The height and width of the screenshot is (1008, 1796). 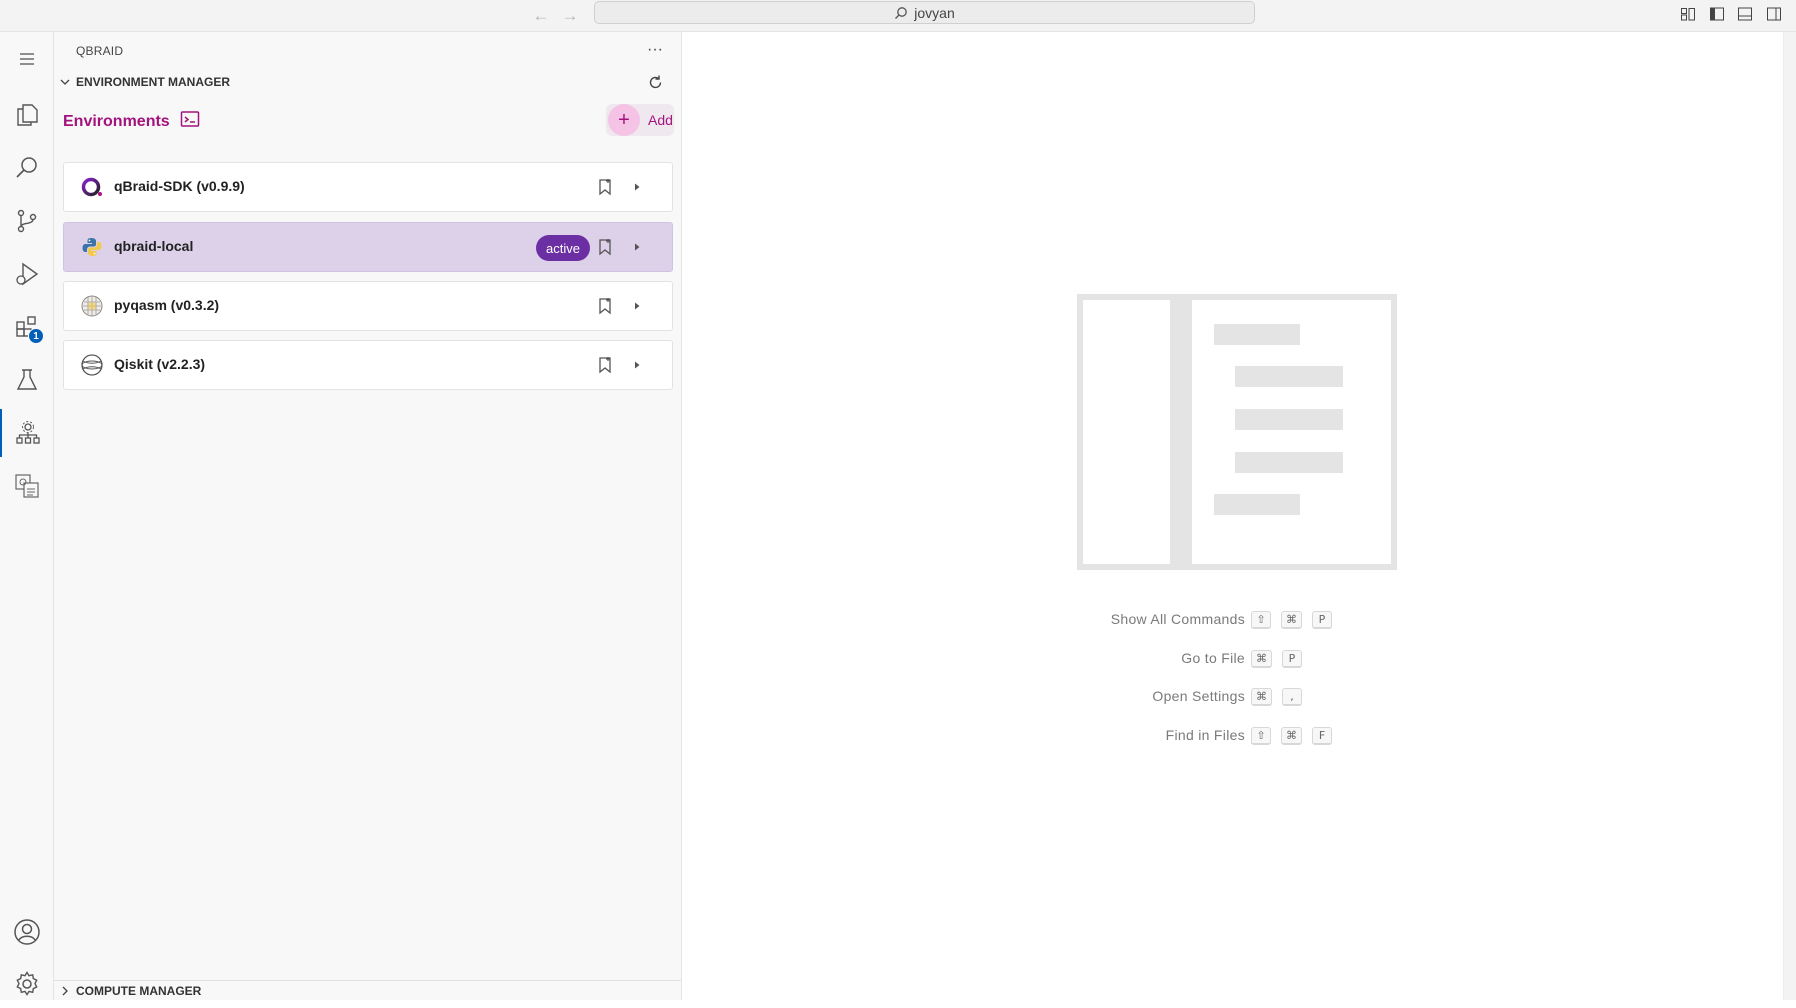 What do you see at coordinates (27, 168) in the screenshot?
I see `search-activity-icon` at bounding box center [27, 168].